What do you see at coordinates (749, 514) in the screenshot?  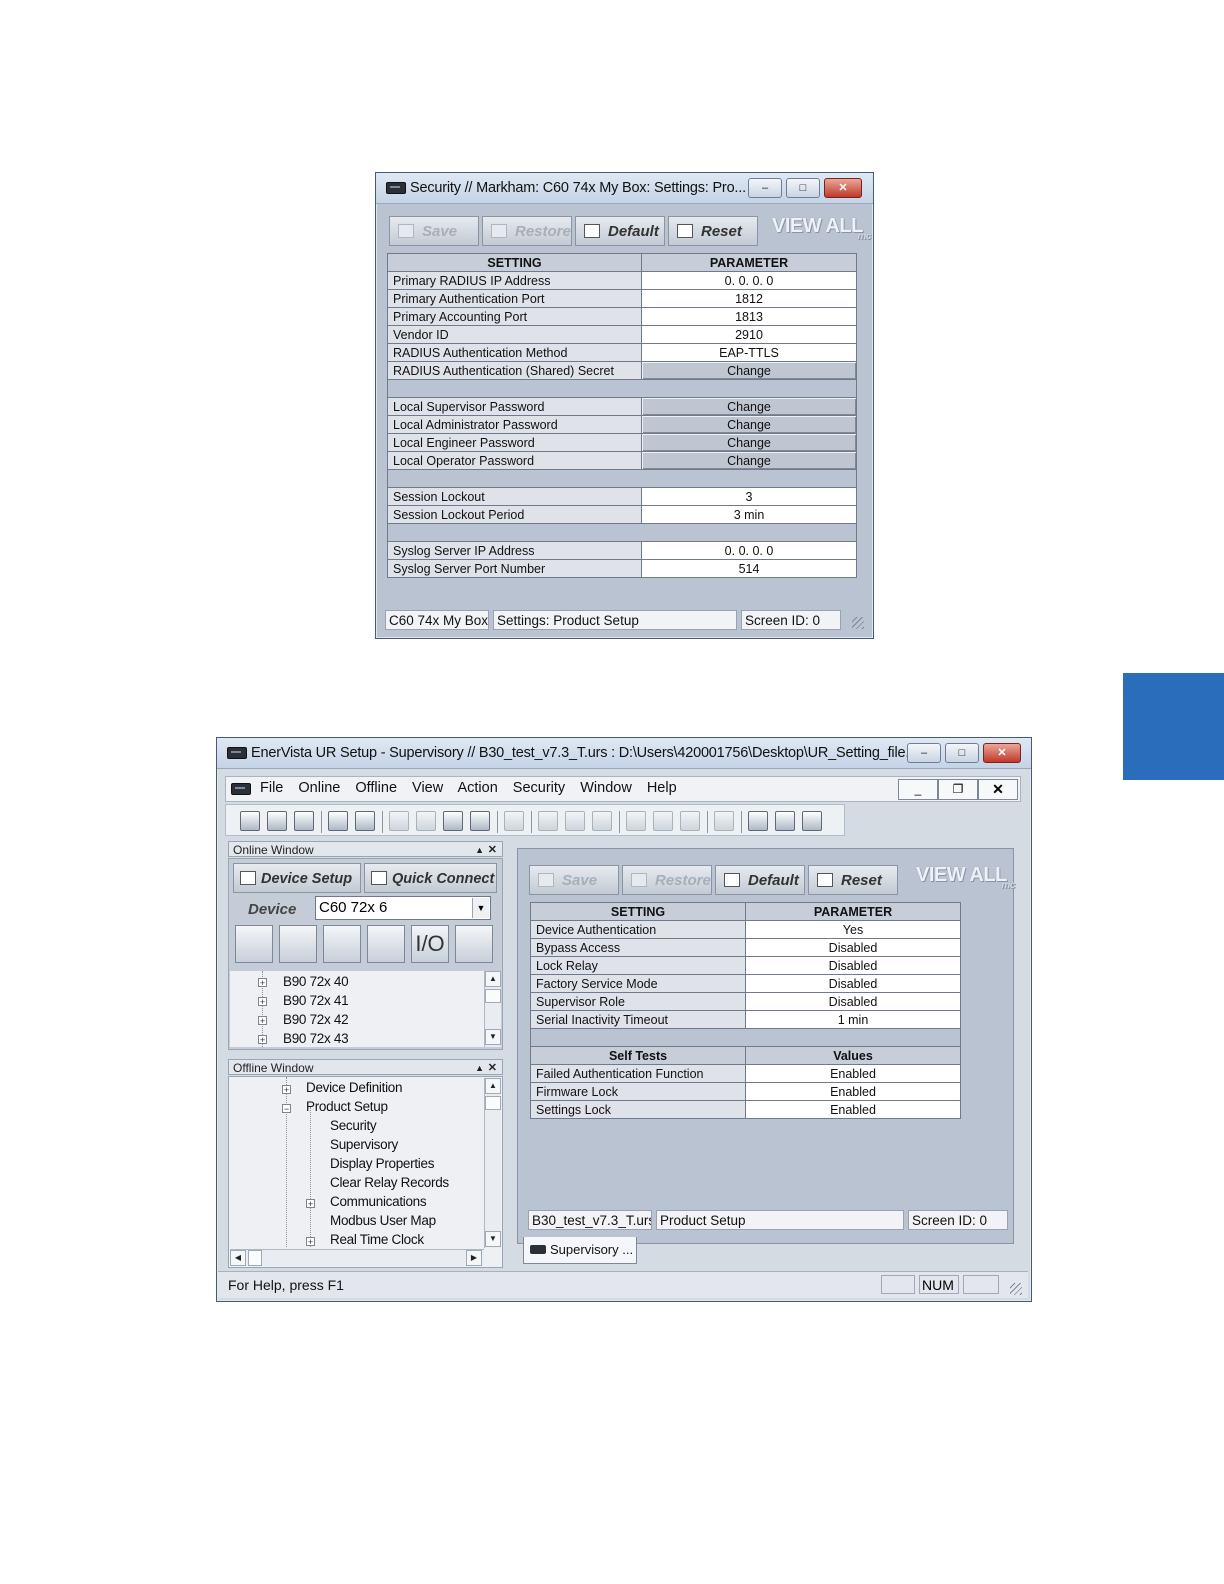 I see `setting-value: 3 min` at bounding box center [749, 514].